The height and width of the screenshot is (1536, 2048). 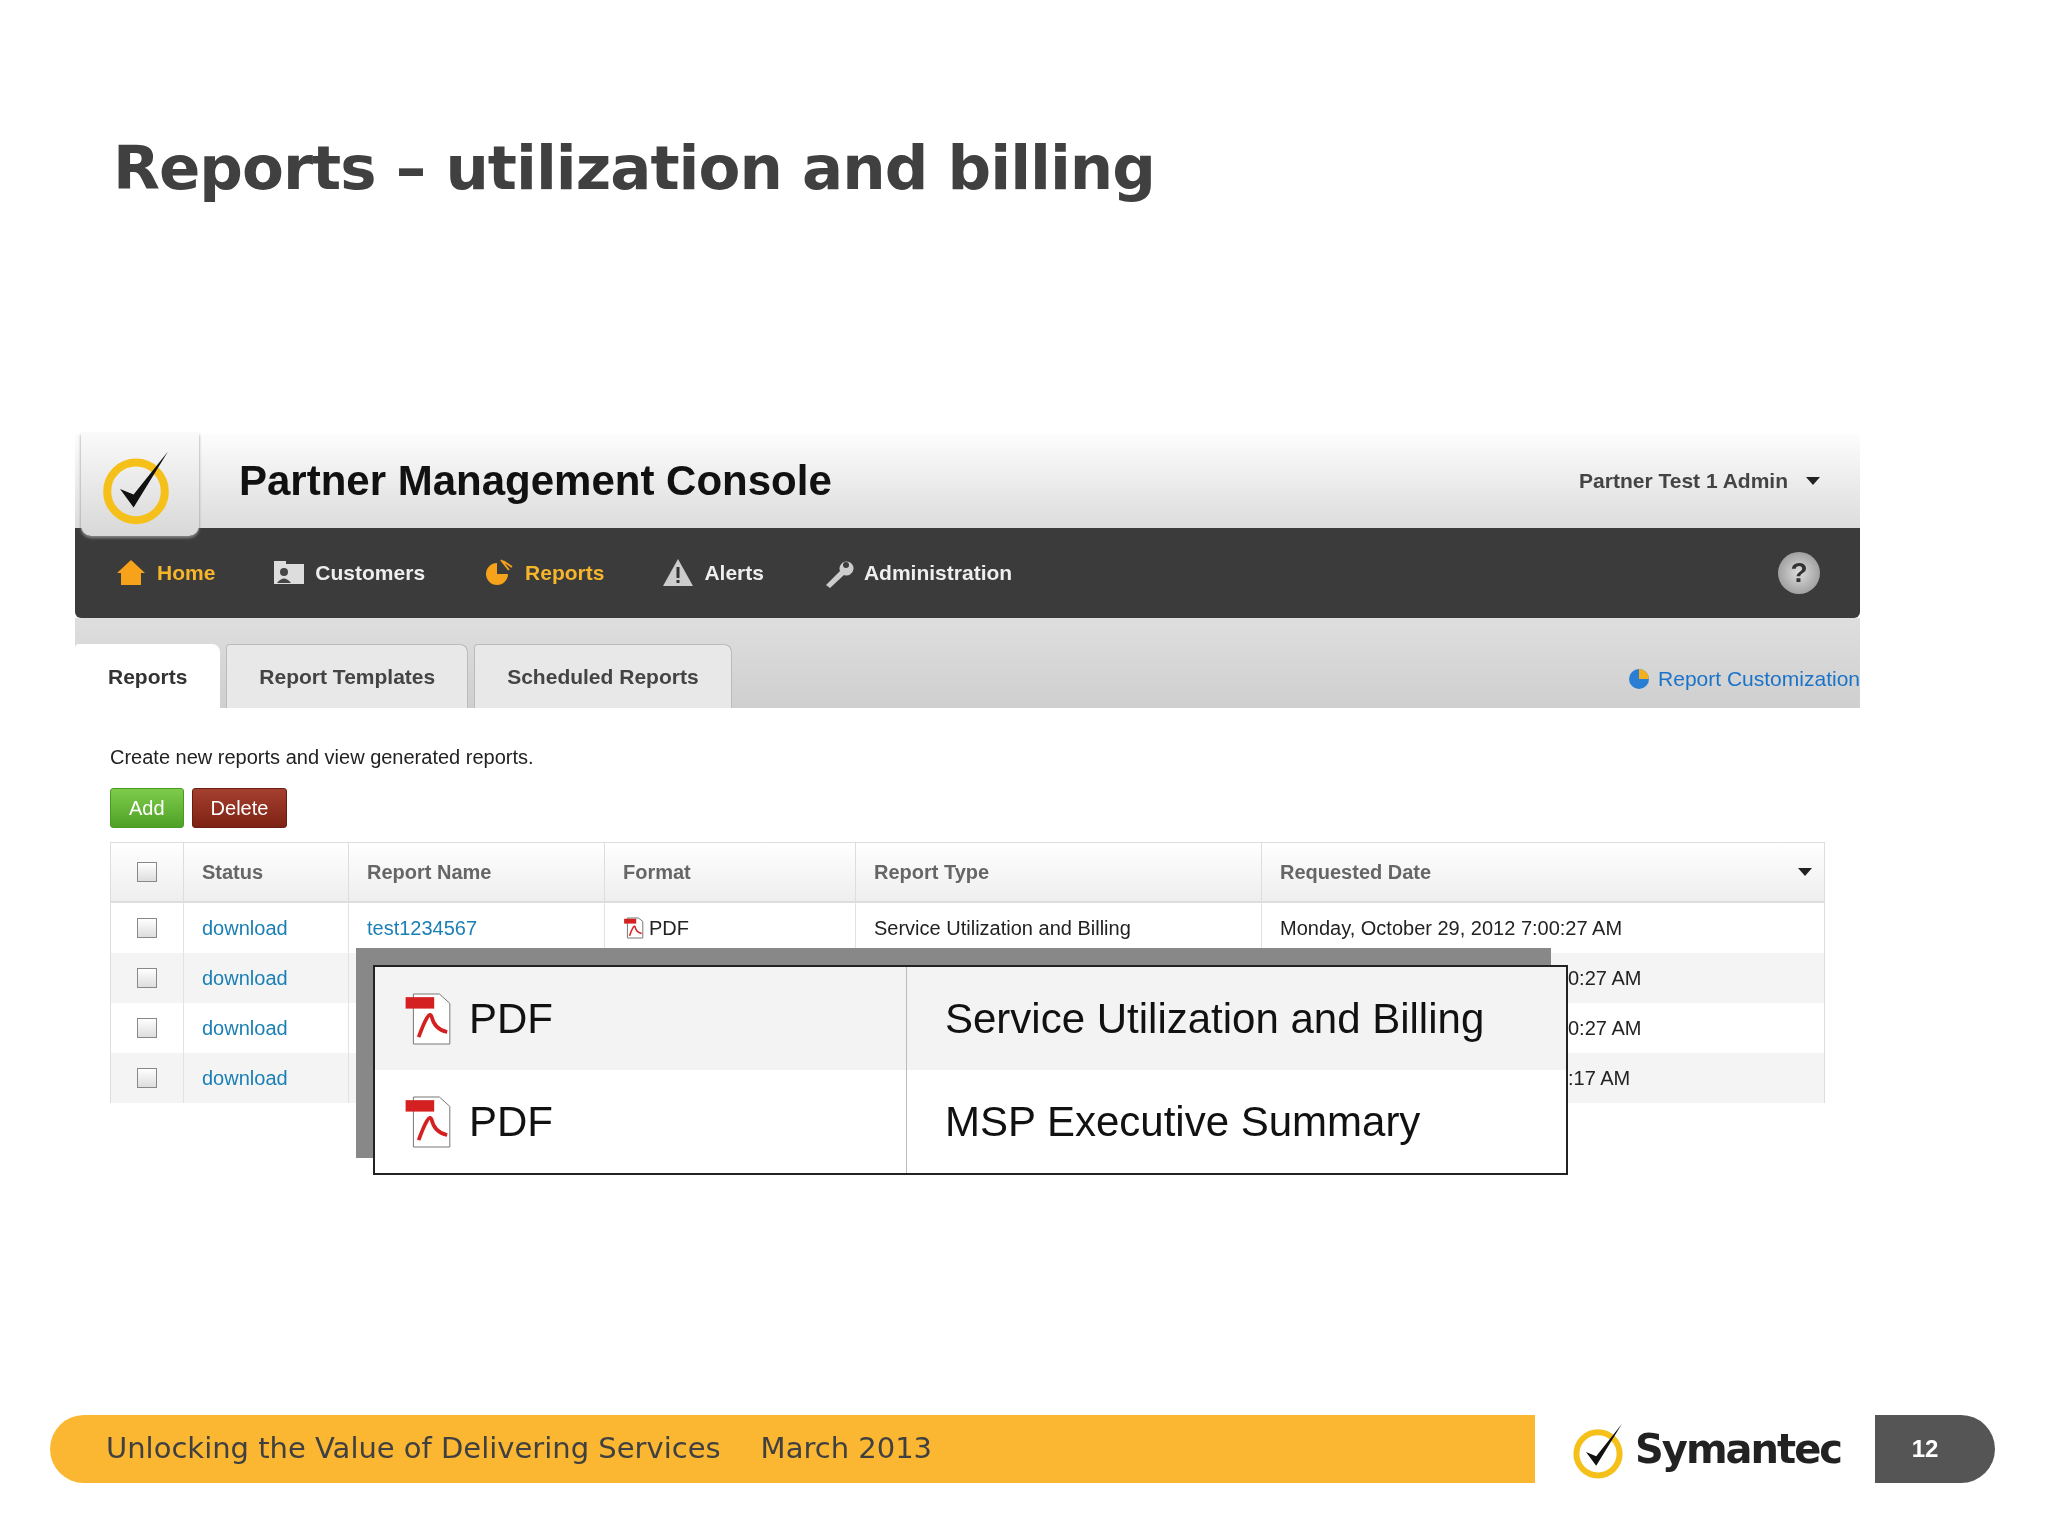 I want to click on nav-item: Home, so click(x=165, y=573).